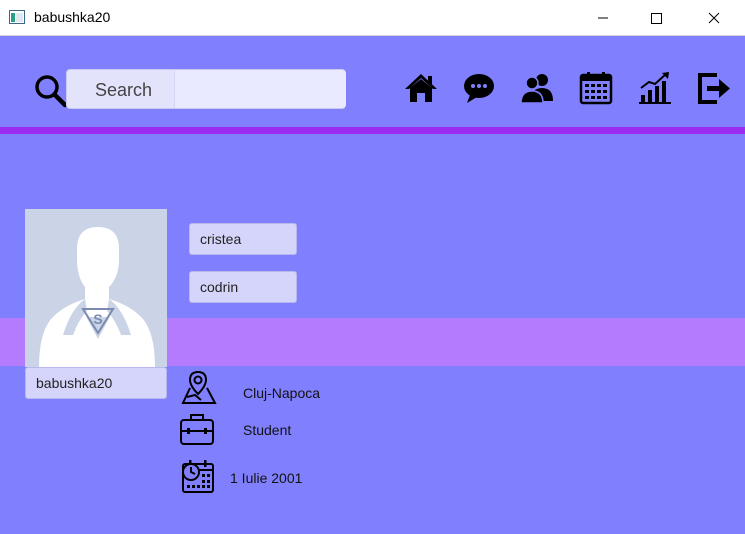  Describe the element at coordinates (243, 287) in the screenshot. I see `first-name-field: codrin` at that location.